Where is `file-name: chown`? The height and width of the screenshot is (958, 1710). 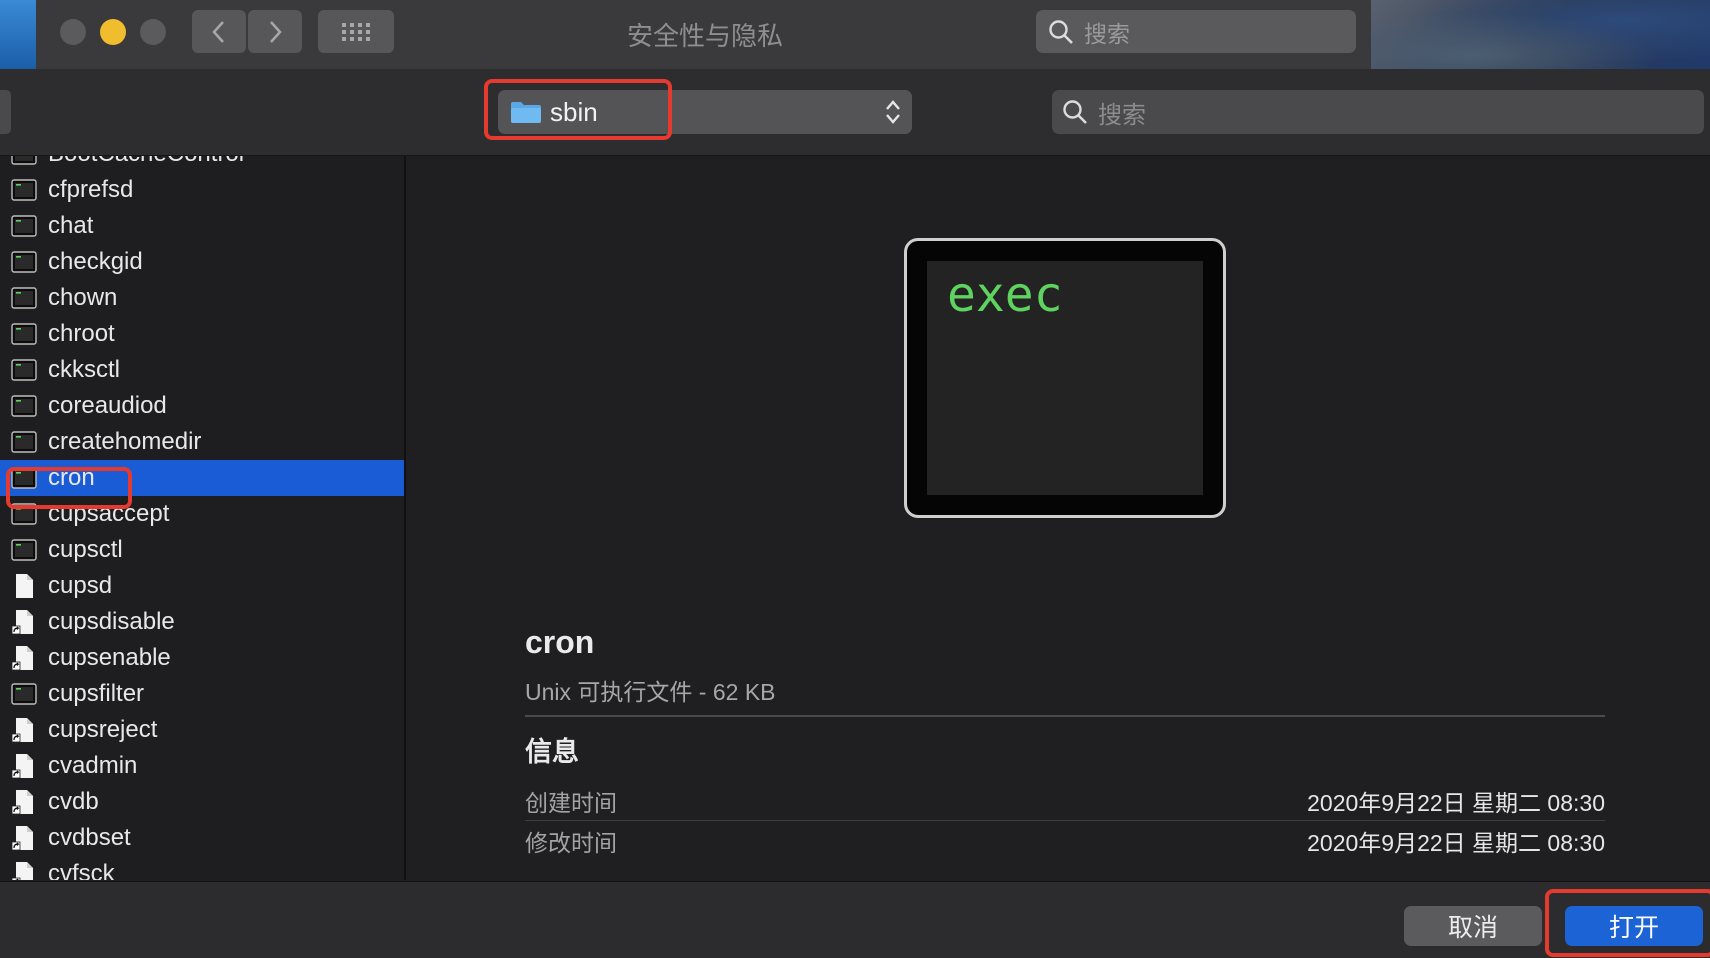
file-name: chown is located at coordinates (83, 297).